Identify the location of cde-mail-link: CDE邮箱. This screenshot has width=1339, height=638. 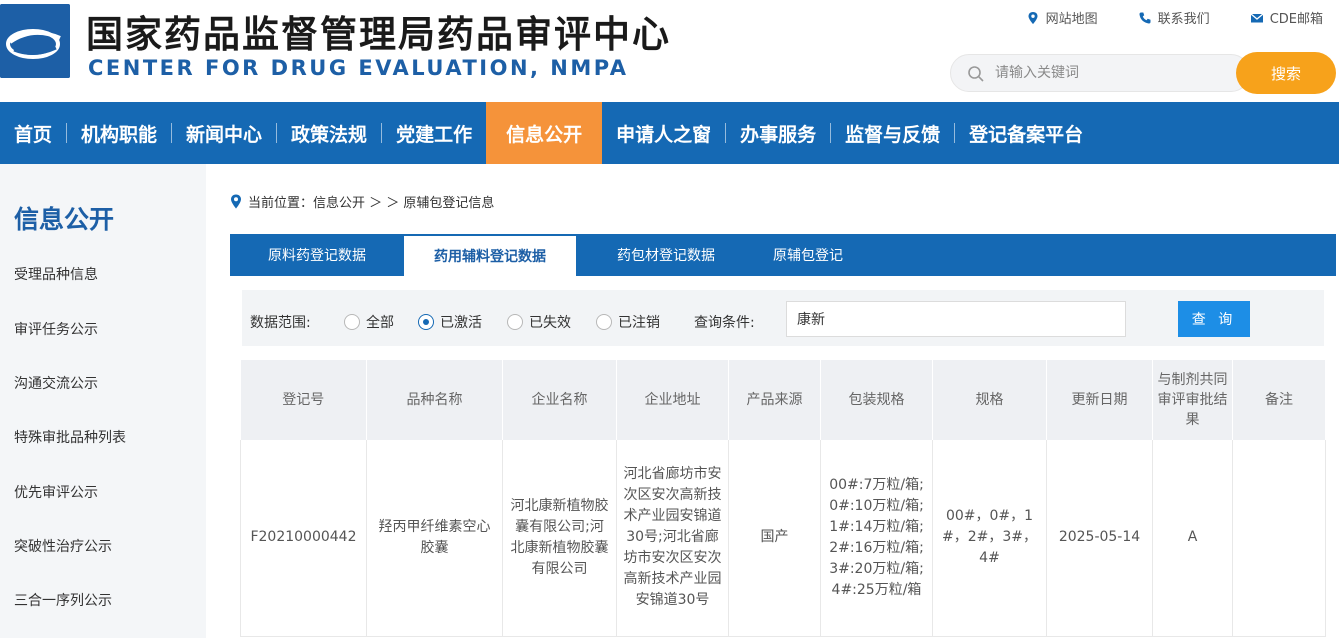
(1286, 17).